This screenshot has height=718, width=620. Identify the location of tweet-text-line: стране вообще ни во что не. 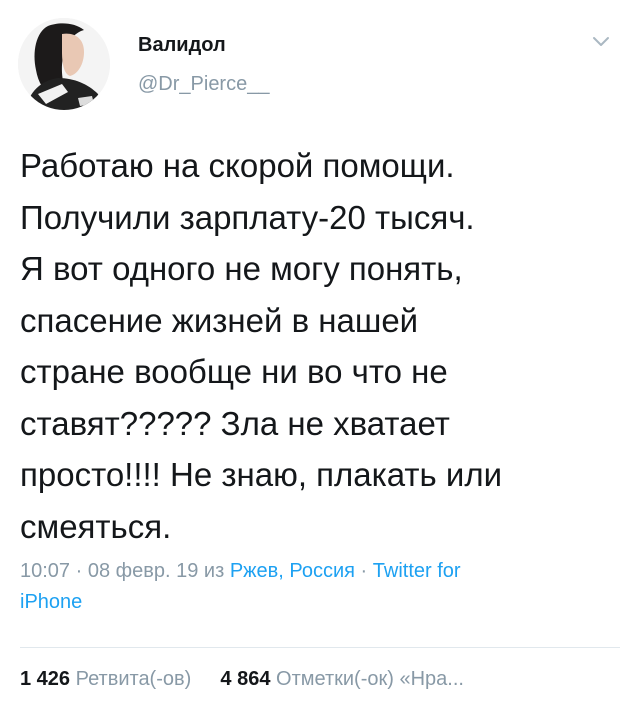
(234, 371).